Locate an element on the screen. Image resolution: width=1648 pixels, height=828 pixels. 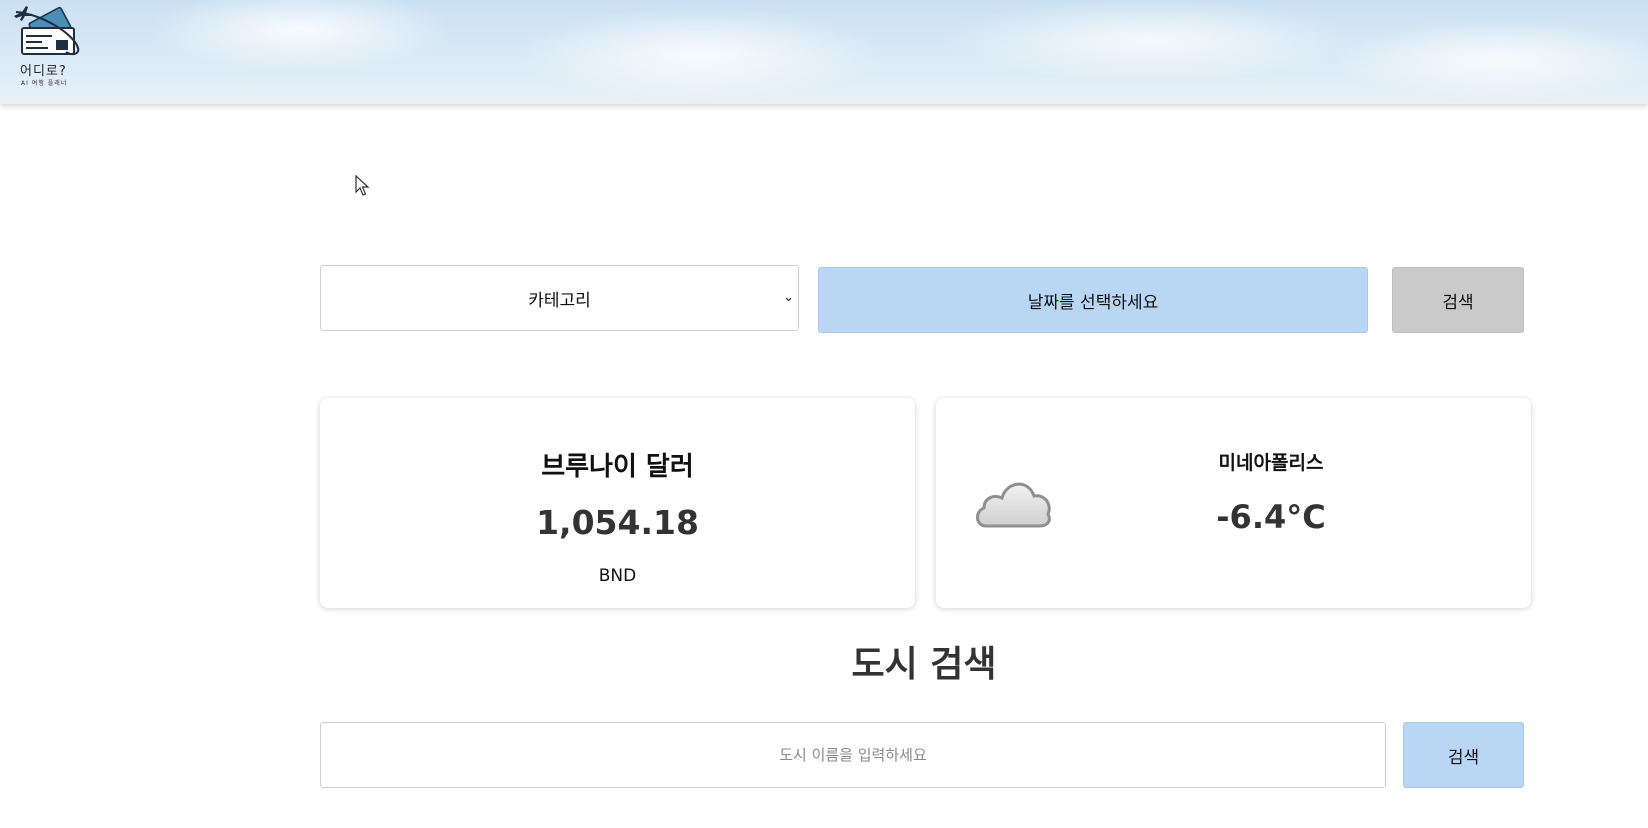
city-search-title: 도시 검색 is located at coordinates (924, 664).